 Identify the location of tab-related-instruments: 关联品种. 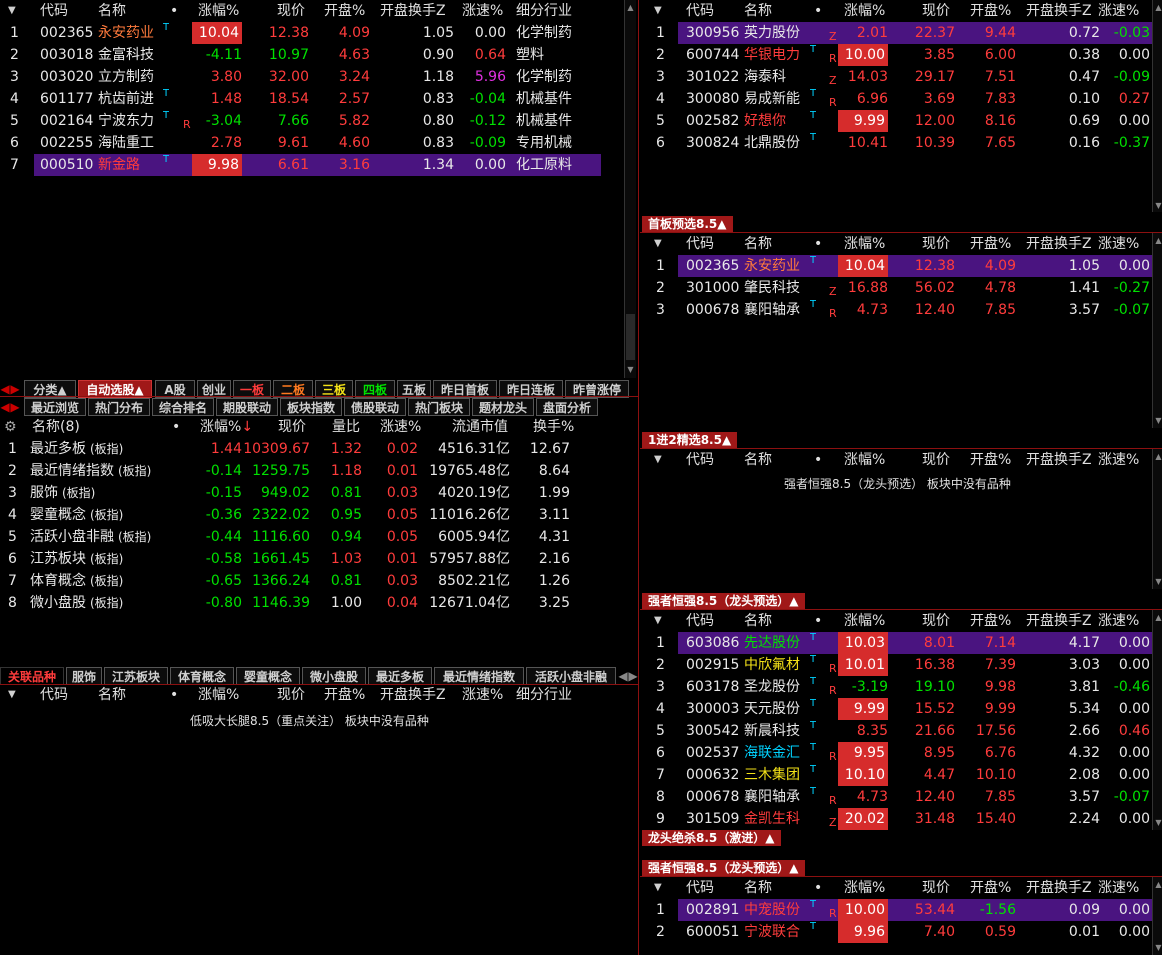
(32, 676).